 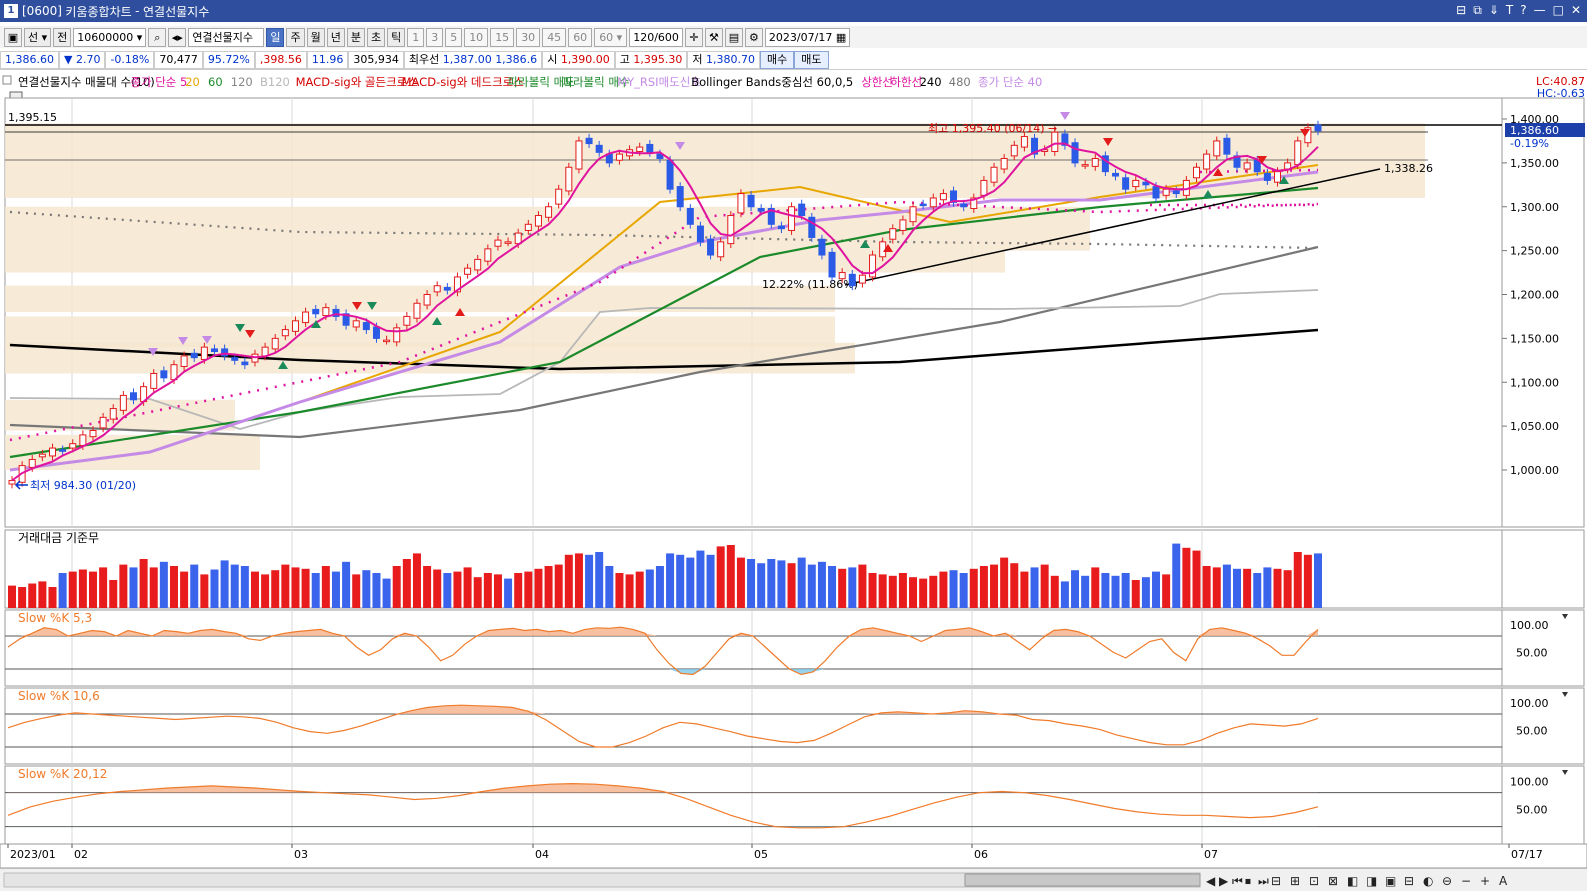 I want to click on bottom-scrollbar: ◀ ▶ ⏮ ⏹ ⏭ ⊟ ⊞ ⊡ ⊠ ◧ ◨ ▣ ⊟ ◐ ⊖ − + A, so click(x=793, y=879).